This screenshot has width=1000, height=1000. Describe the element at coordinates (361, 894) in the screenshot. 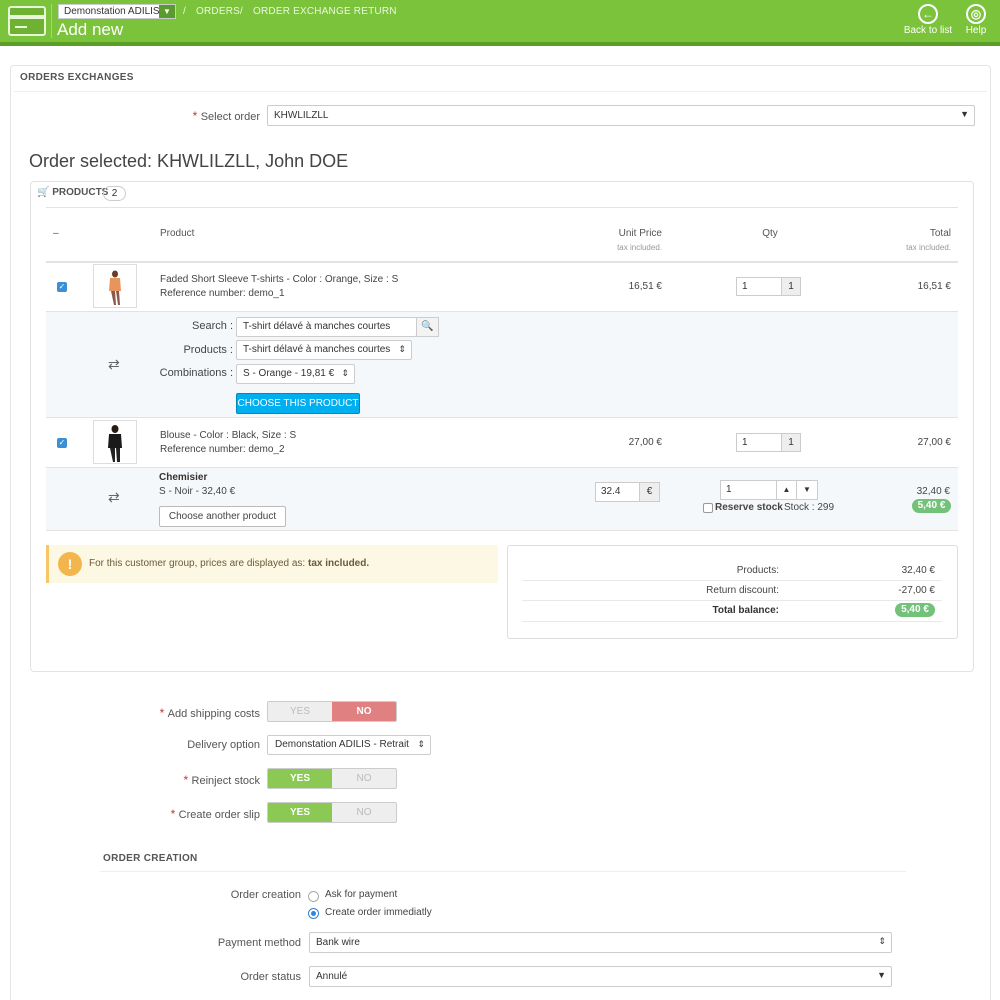

I see `ask-for-payment-label: Ask for payment` at that location.